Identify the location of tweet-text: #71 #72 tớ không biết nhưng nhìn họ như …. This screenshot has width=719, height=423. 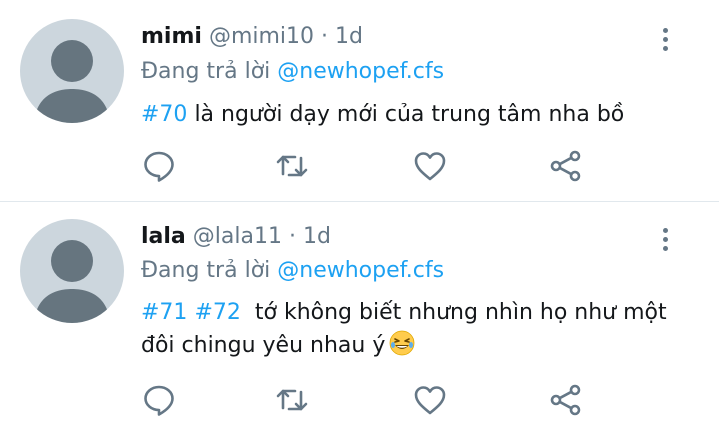
(411, 331).